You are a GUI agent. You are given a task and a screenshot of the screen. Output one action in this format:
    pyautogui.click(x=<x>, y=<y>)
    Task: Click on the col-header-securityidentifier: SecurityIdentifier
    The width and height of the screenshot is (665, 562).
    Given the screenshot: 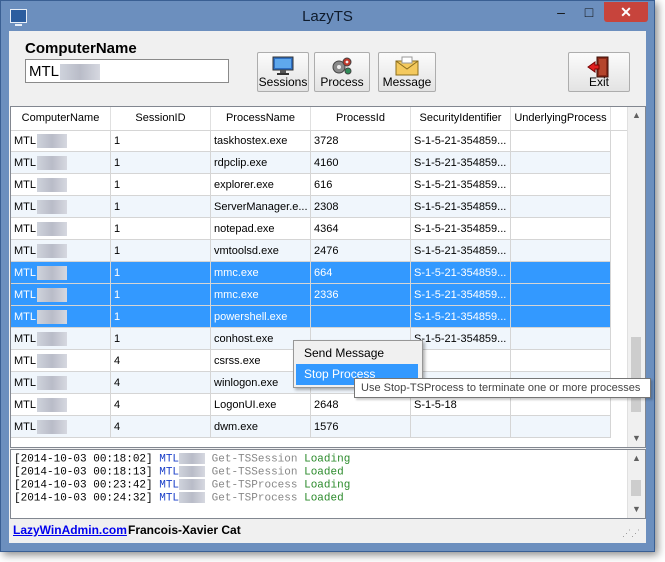 What is the action you would take?
    pyautogui.click(x=461, y=118)
    